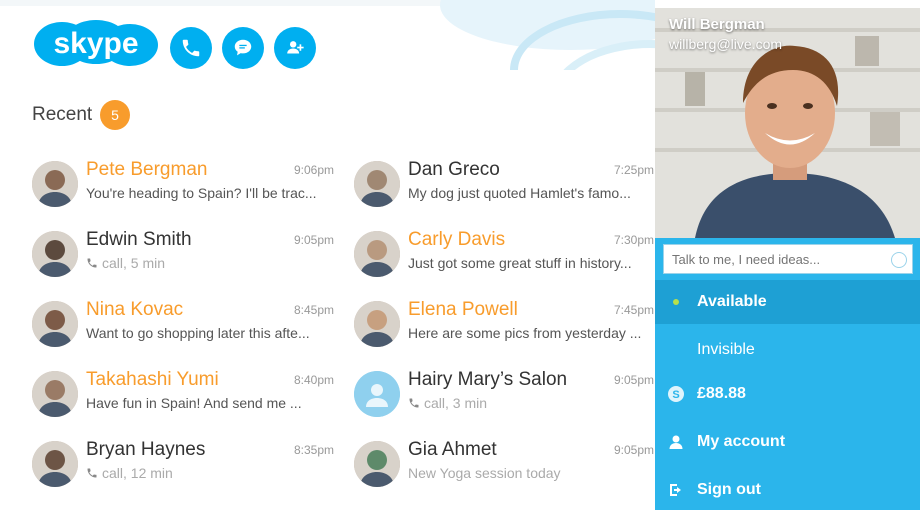 The height and width of the screenshot is (510, 920). Describe the element at coordinates (313, 310) in the screenshot. I see `contact-time: 8:45pm` at that location.